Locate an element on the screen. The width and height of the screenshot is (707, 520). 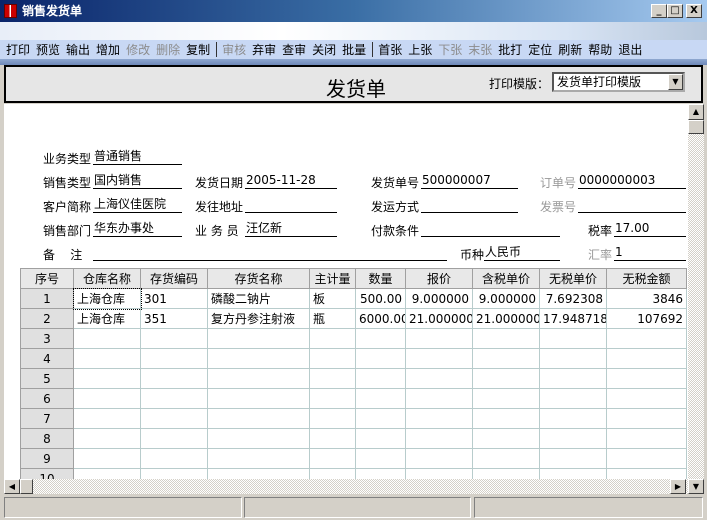
table-cell: 17.948718 is located at coordinates (573, 318).